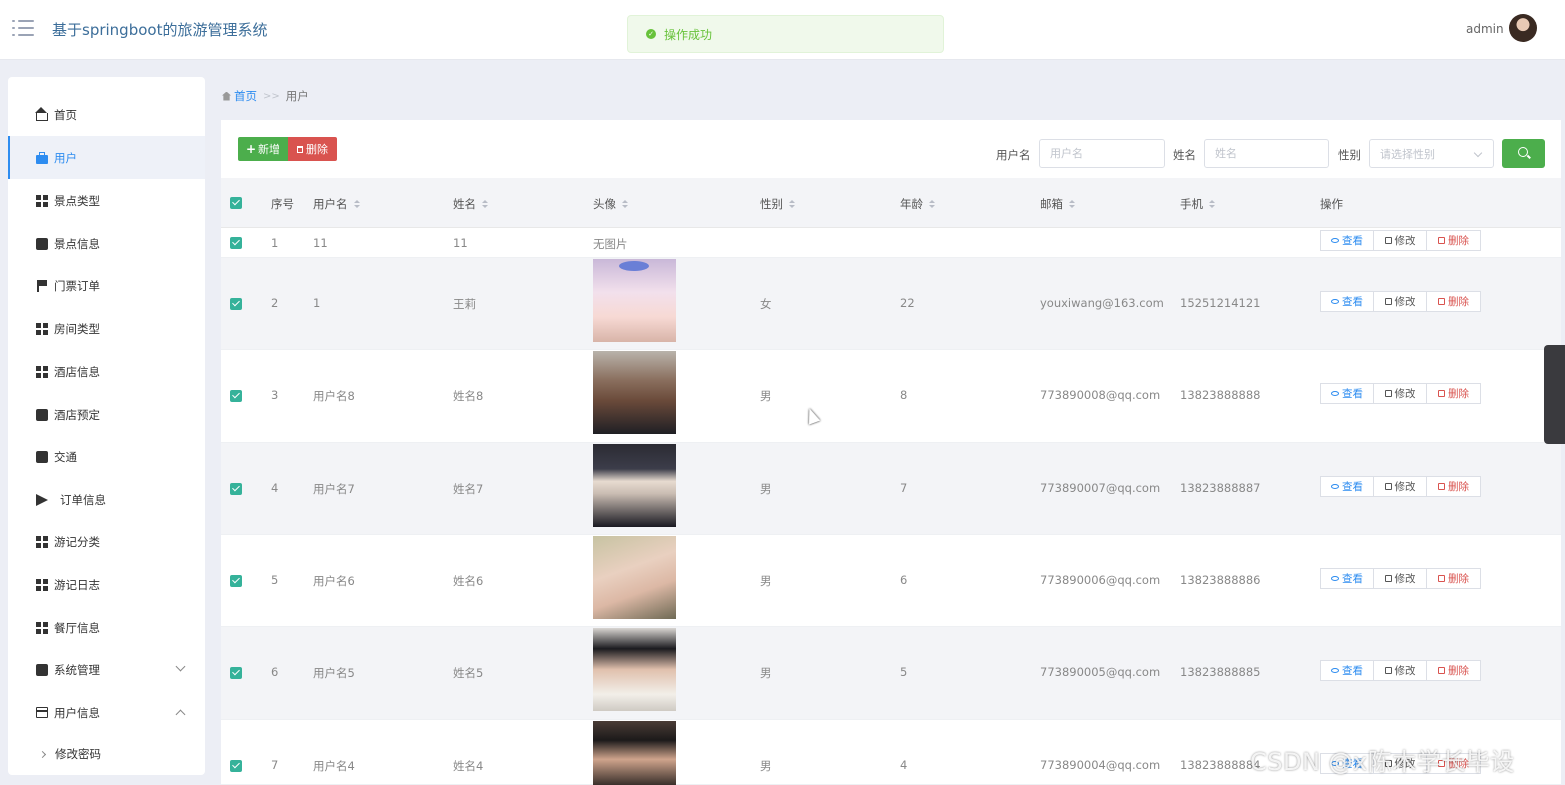 This screenshot has width=1565, height=785. I want to click on sidebar-item-ticket-orders: 门票订单, so click(106, 285).